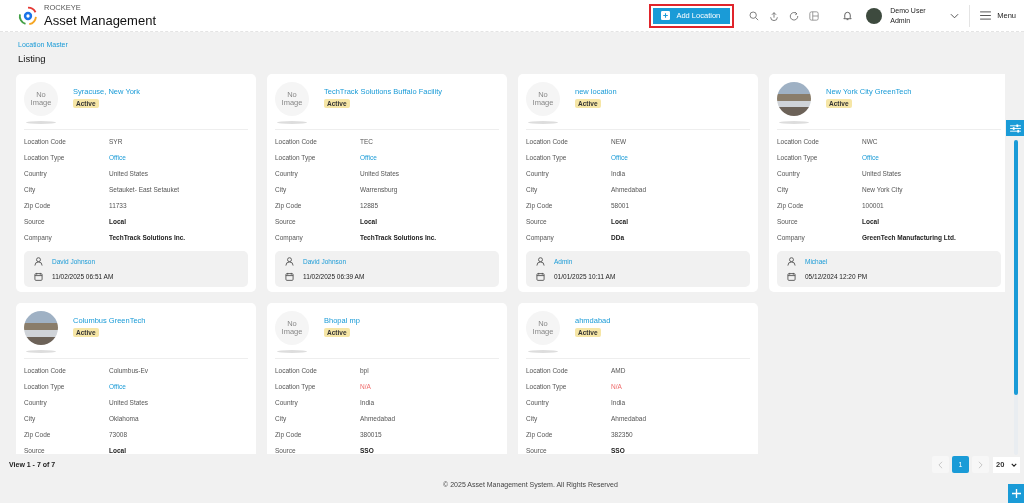 The width and height of the screenshot is (1024, 503). I want to click on menu-icon, so click(986, 15).